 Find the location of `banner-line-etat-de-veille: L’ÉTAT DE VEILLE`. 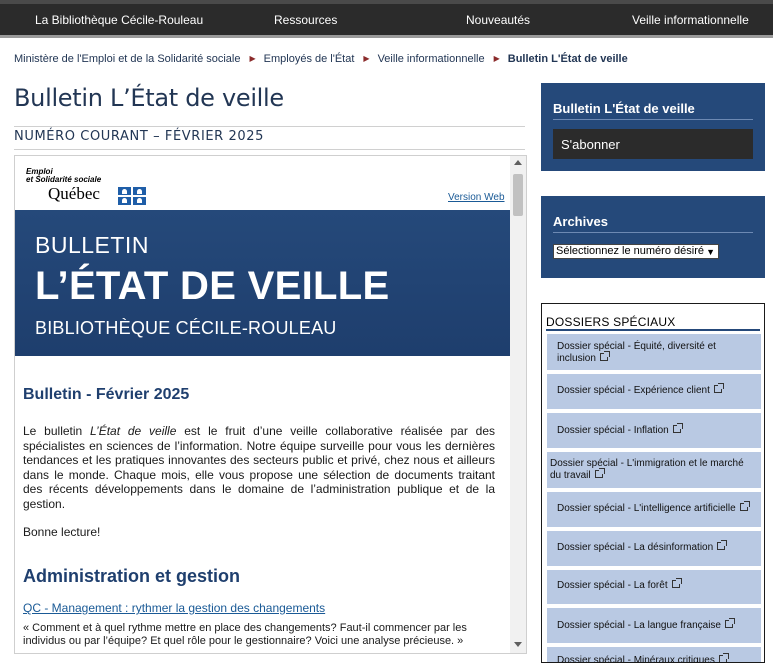

banner-line-etat-de-veille: L’ÉTAT DE VEILLE is located at coordinates (212, 286).